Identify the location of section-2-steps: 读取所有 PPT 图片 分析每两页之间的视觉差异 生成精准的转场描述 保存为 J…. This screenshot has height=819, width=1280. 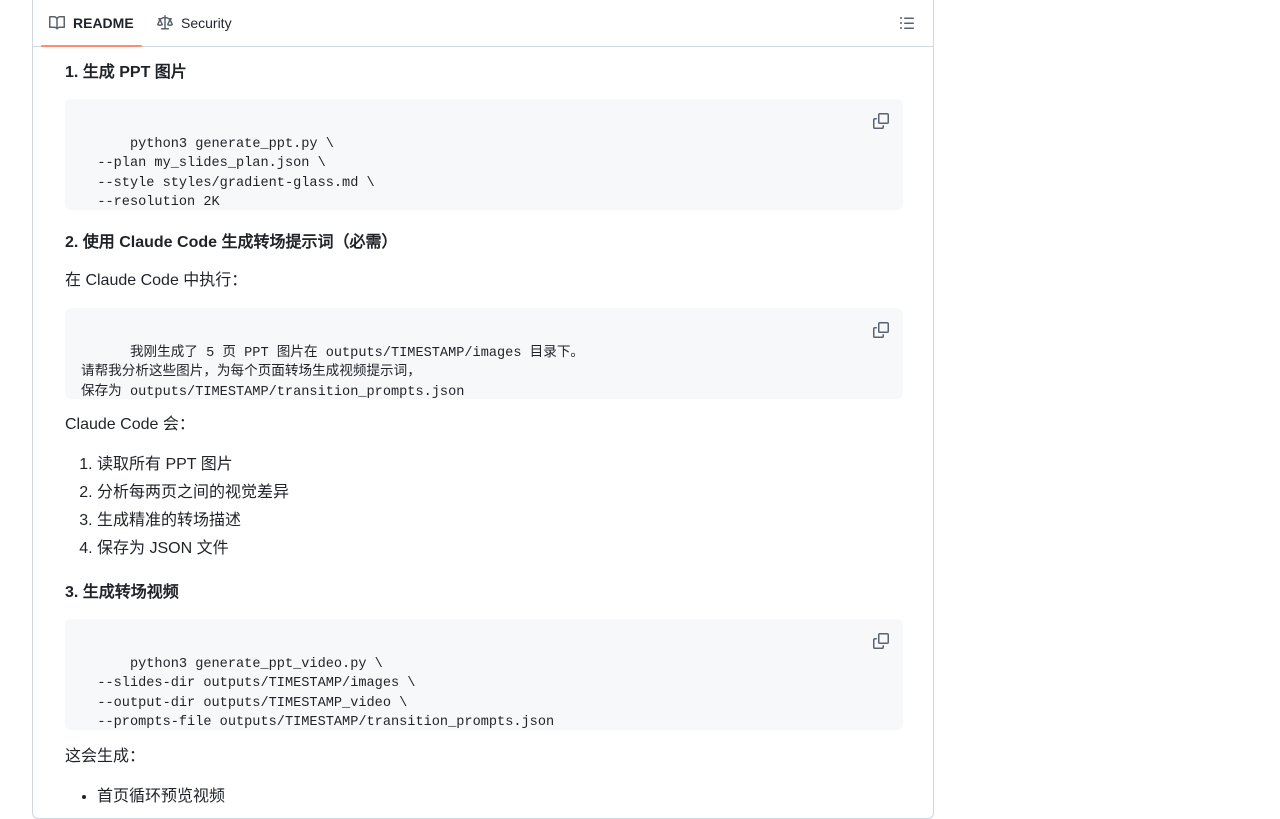
(484, 507).